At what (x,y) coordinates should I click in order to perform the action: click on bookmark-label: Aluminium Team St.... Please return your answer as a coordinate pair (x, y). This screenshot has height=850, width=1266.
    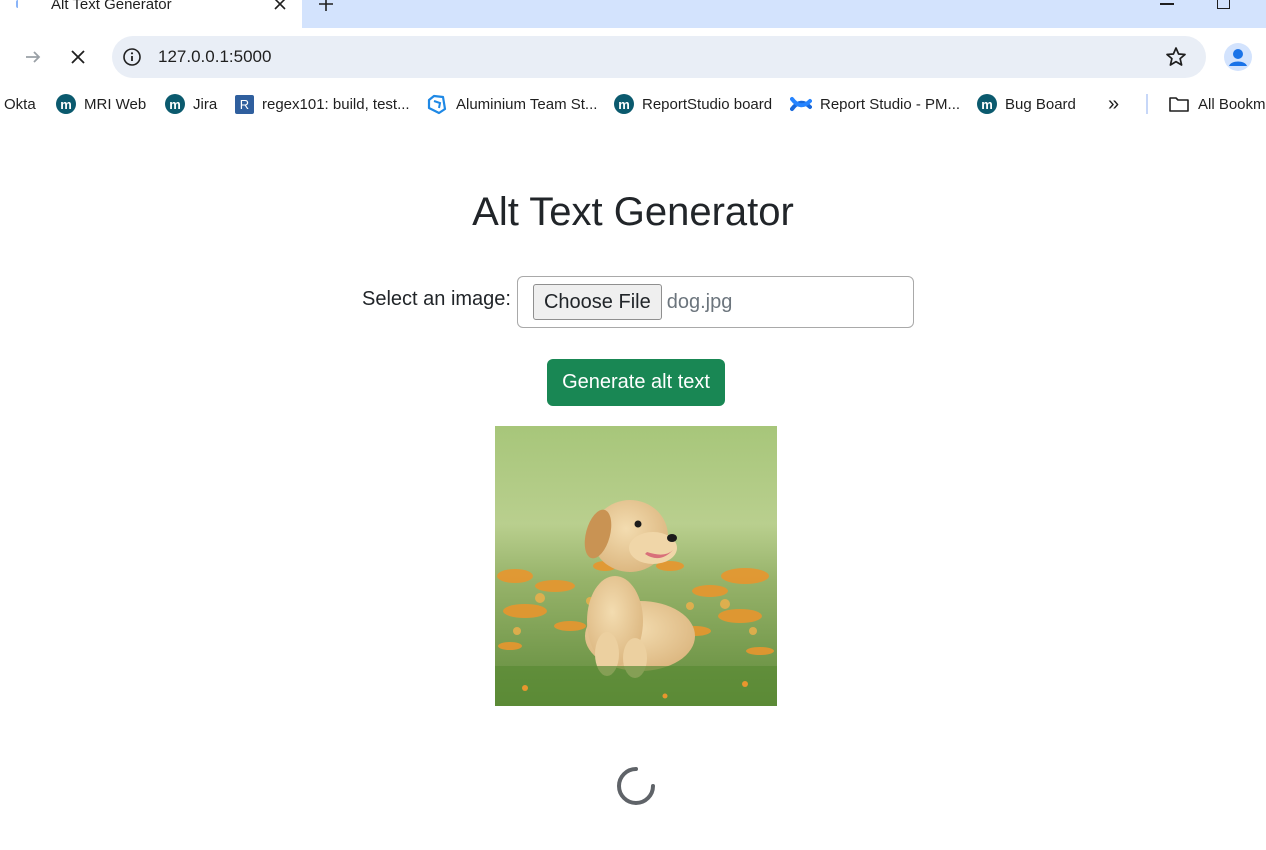
    Looking at the image, I should click on (527, 104).